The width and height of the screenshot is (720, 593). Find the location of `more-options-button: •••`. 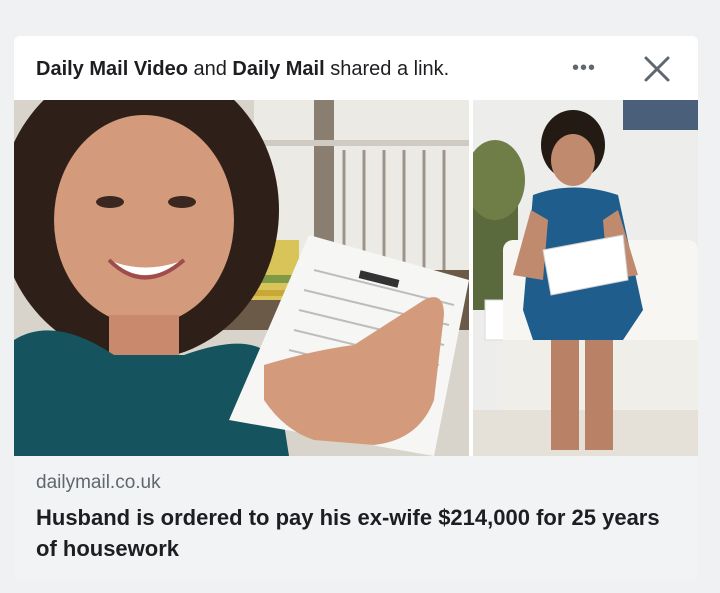

more-options-button: ••• is located at coordinates (584, 68).